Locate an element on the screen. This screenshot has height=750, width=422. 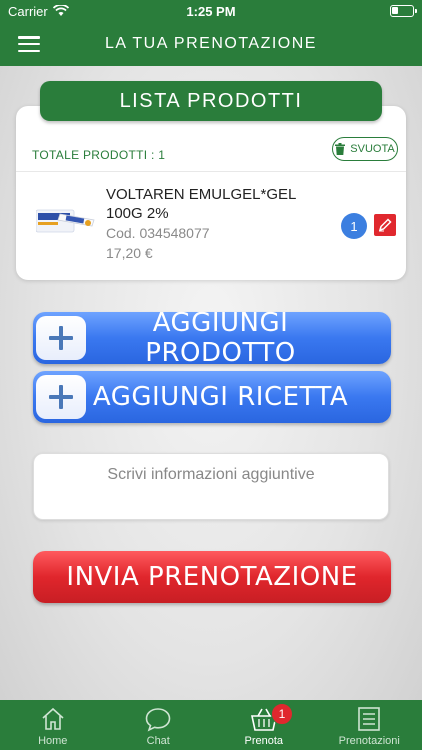
nav-bar: LA TUA PRENOTAZIONE is located at coordinates (211, 44).